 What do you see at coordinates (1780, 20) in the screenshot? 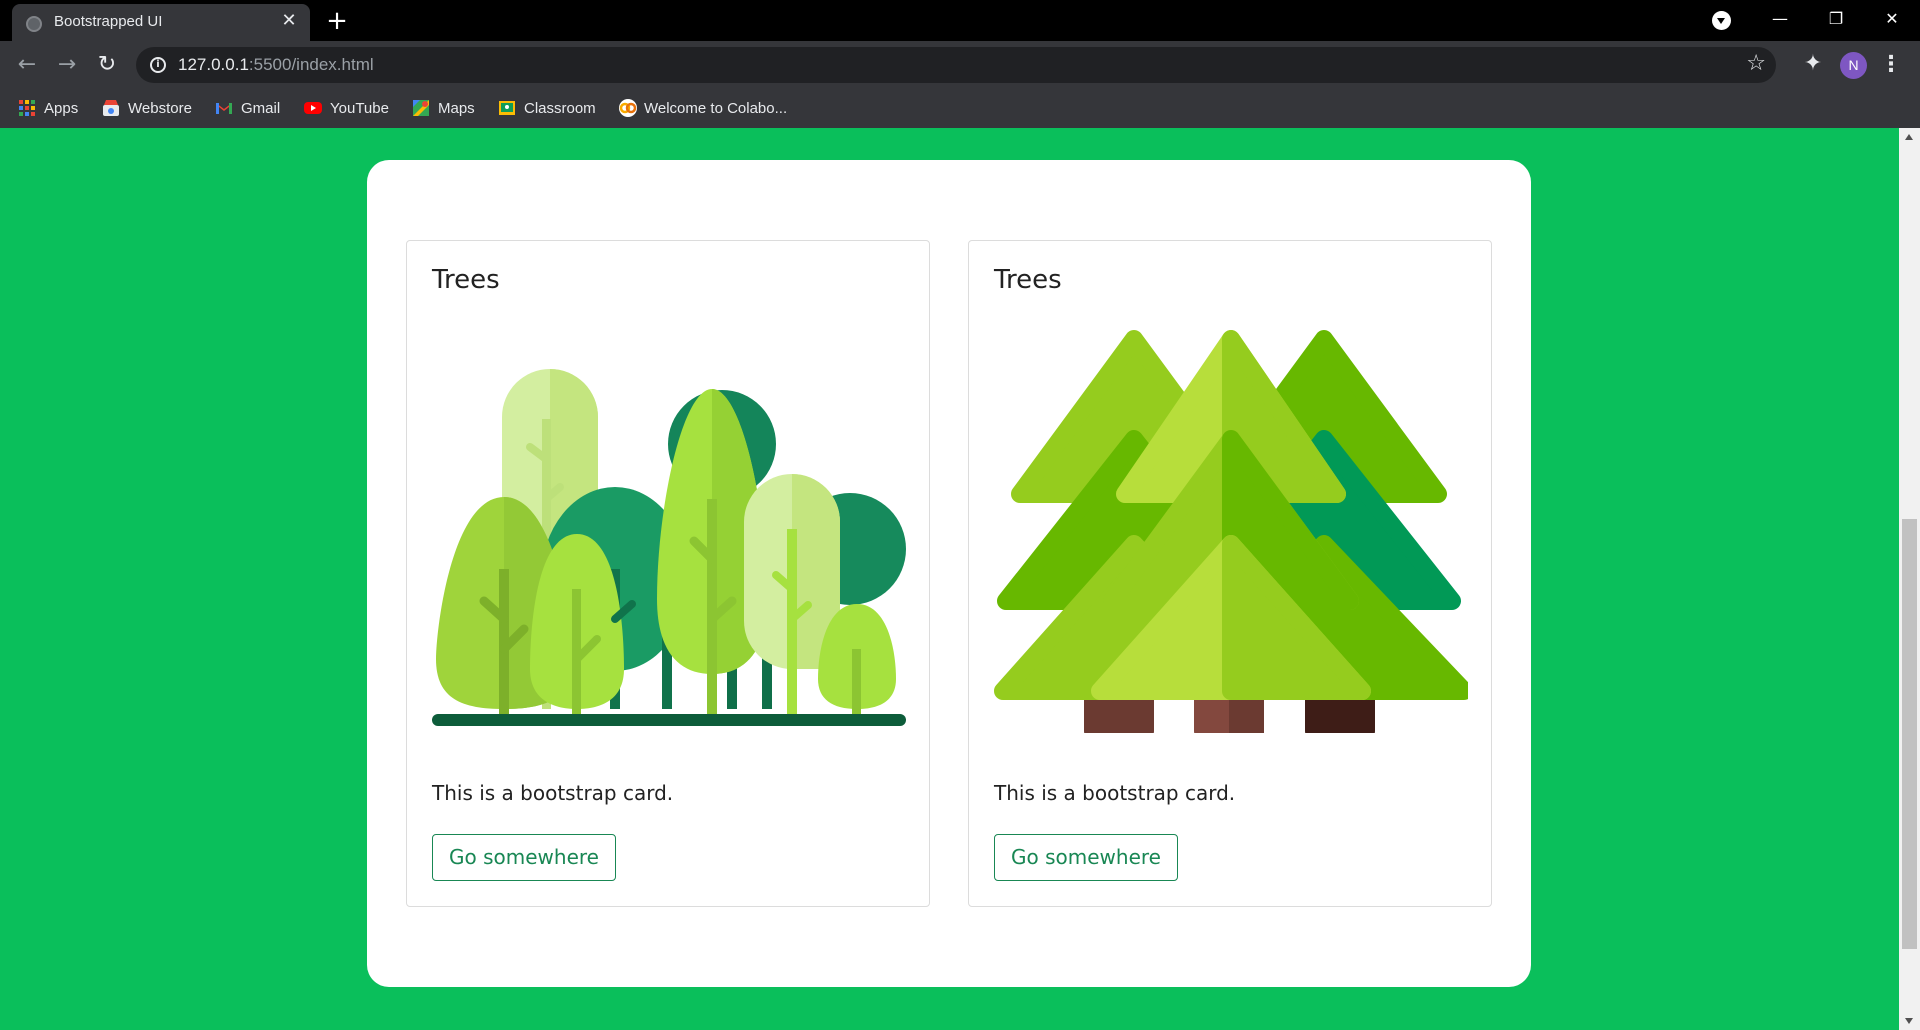
I see `minimize-button: —` at bounding box center [1780, 20].